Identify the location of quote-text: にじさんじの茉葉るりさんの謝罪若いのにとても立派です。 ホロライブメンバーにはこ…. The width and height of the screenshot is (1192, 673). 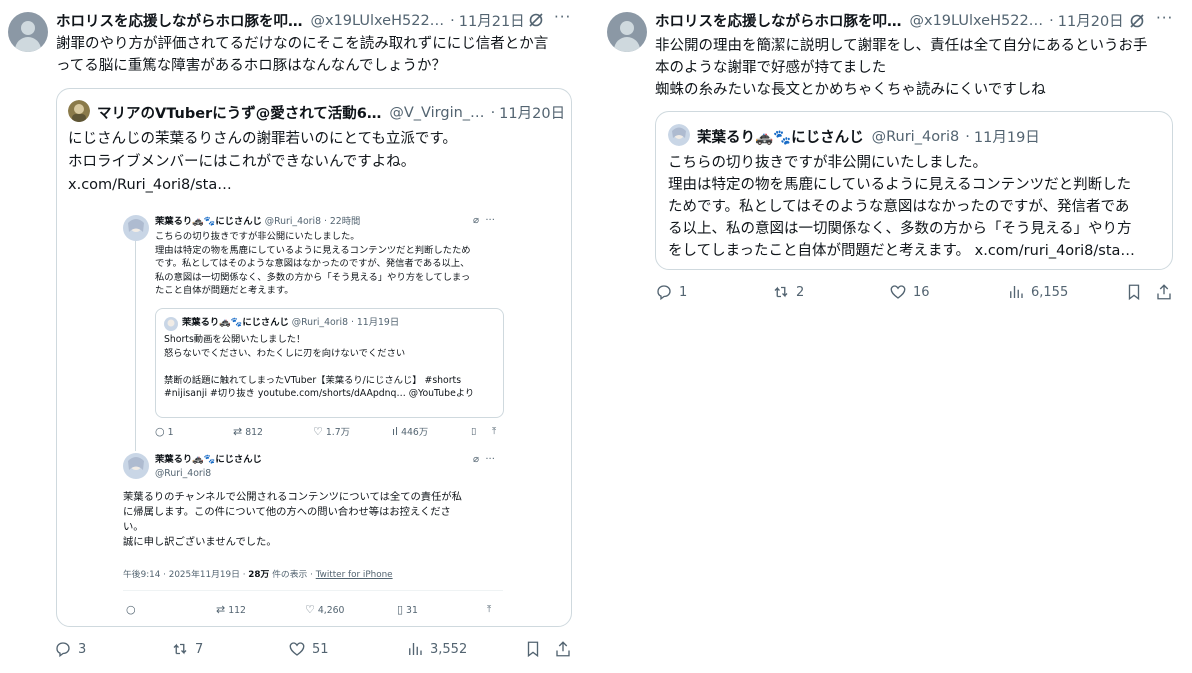
(262, 162).